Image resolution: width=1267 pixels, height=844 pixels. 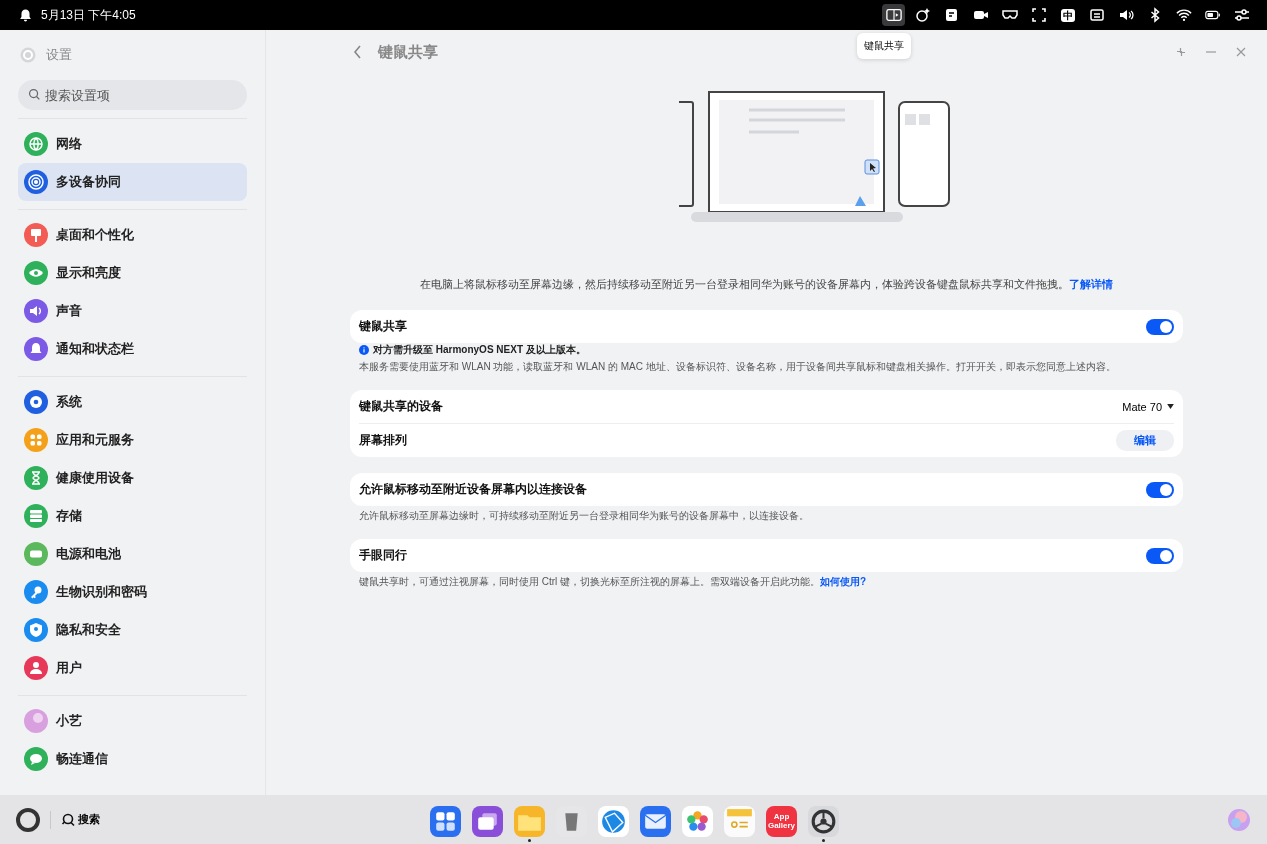 What do you see at coordinates (132, 668) in the screenshot?
I see `sidebar-item: 用户` at bounding box center [132, 668].